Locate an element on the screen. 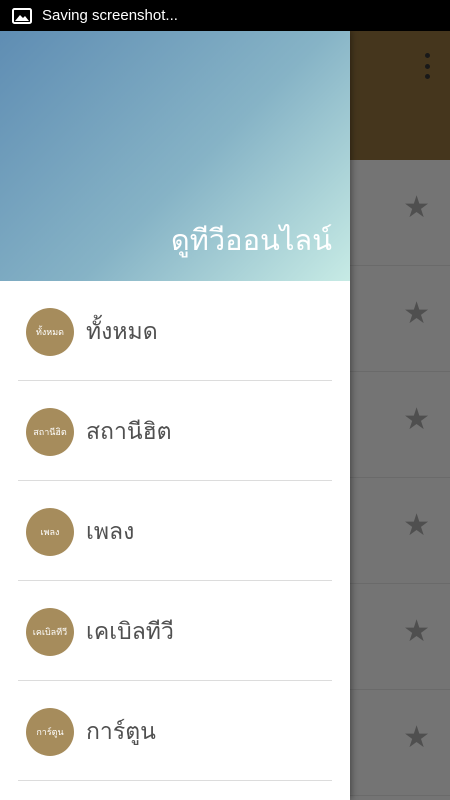 The image size is (450, 800). drawer-item-hit-stations: สถานีฮิต สถานีฮิต is located at coordinates (175, 431).